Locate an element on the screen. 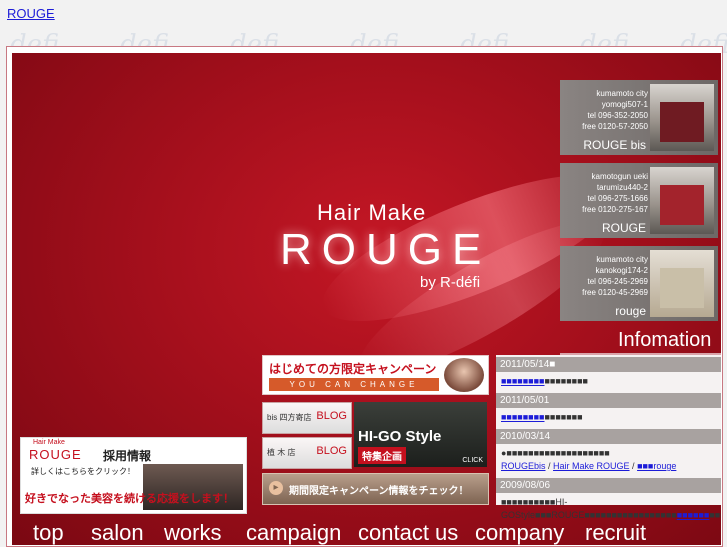 The height and width of the screenshot is (547, 727). logo-rouge: ROUGE is located at coordinates (386, 249).